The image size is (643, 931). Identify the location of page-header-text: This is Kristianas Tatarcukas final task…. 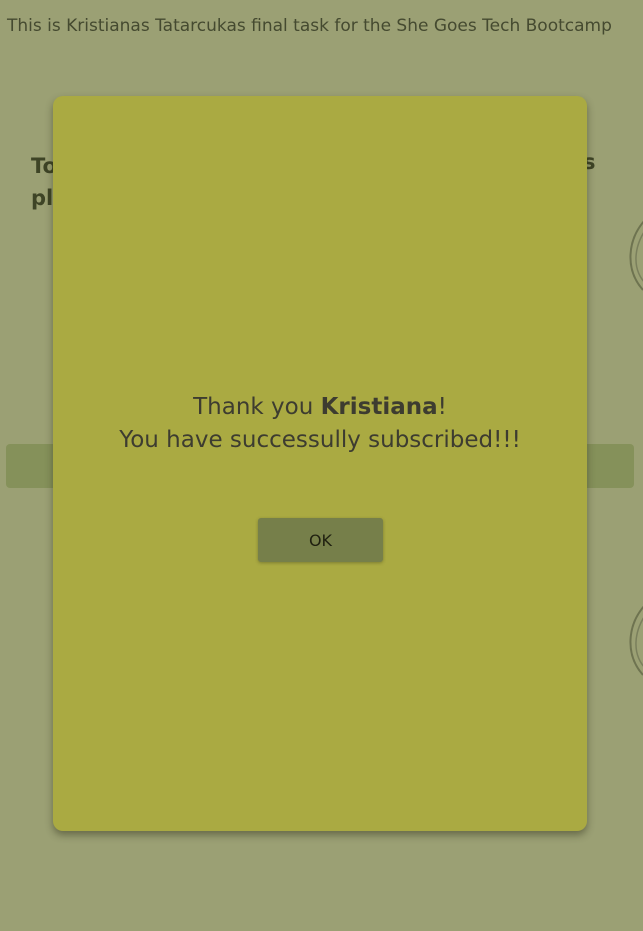
(309, 26).